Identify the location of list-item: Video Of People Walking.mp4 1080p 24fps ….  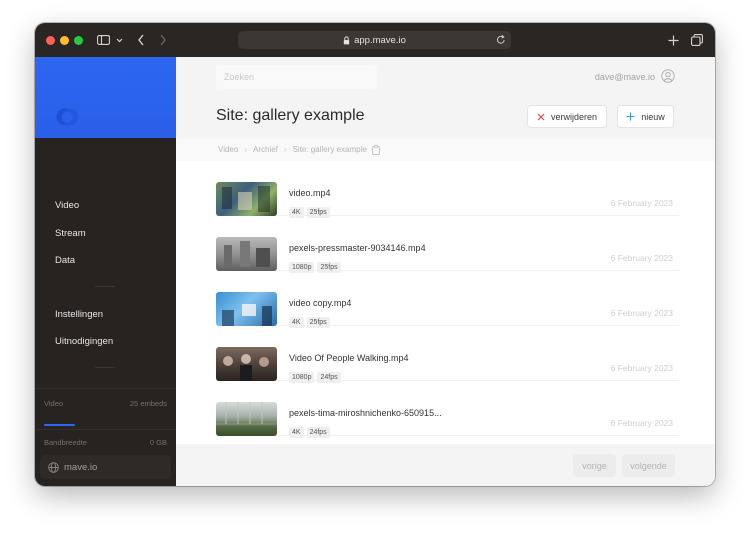
(447, 354).